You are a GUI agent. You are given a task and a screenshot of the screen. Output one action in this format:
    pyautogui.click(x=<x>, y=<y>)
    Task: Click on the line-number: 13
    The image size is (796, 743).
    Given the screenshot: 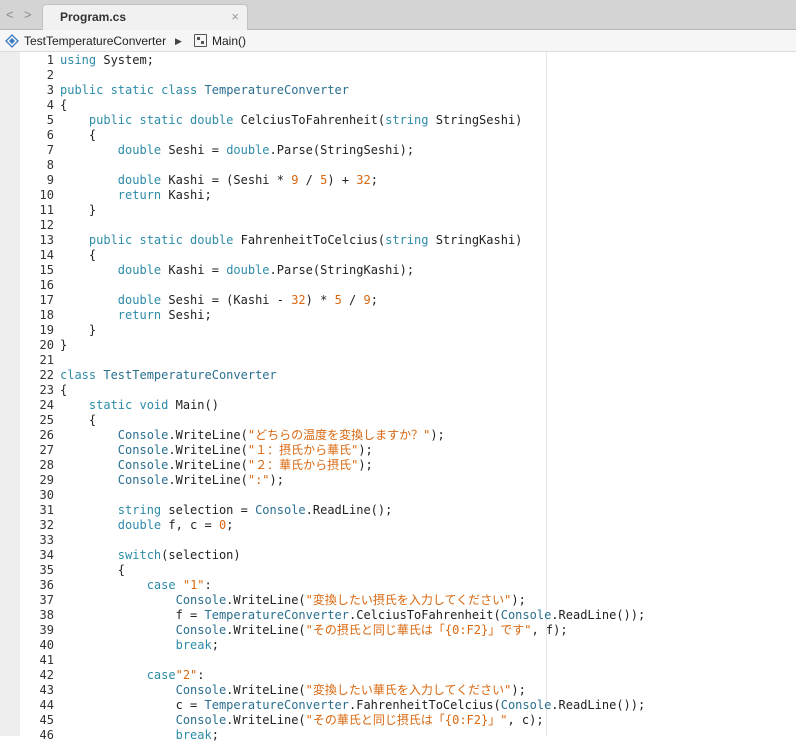 What is the action you would take?
    pyautogui.click(x=46, y=240)
    